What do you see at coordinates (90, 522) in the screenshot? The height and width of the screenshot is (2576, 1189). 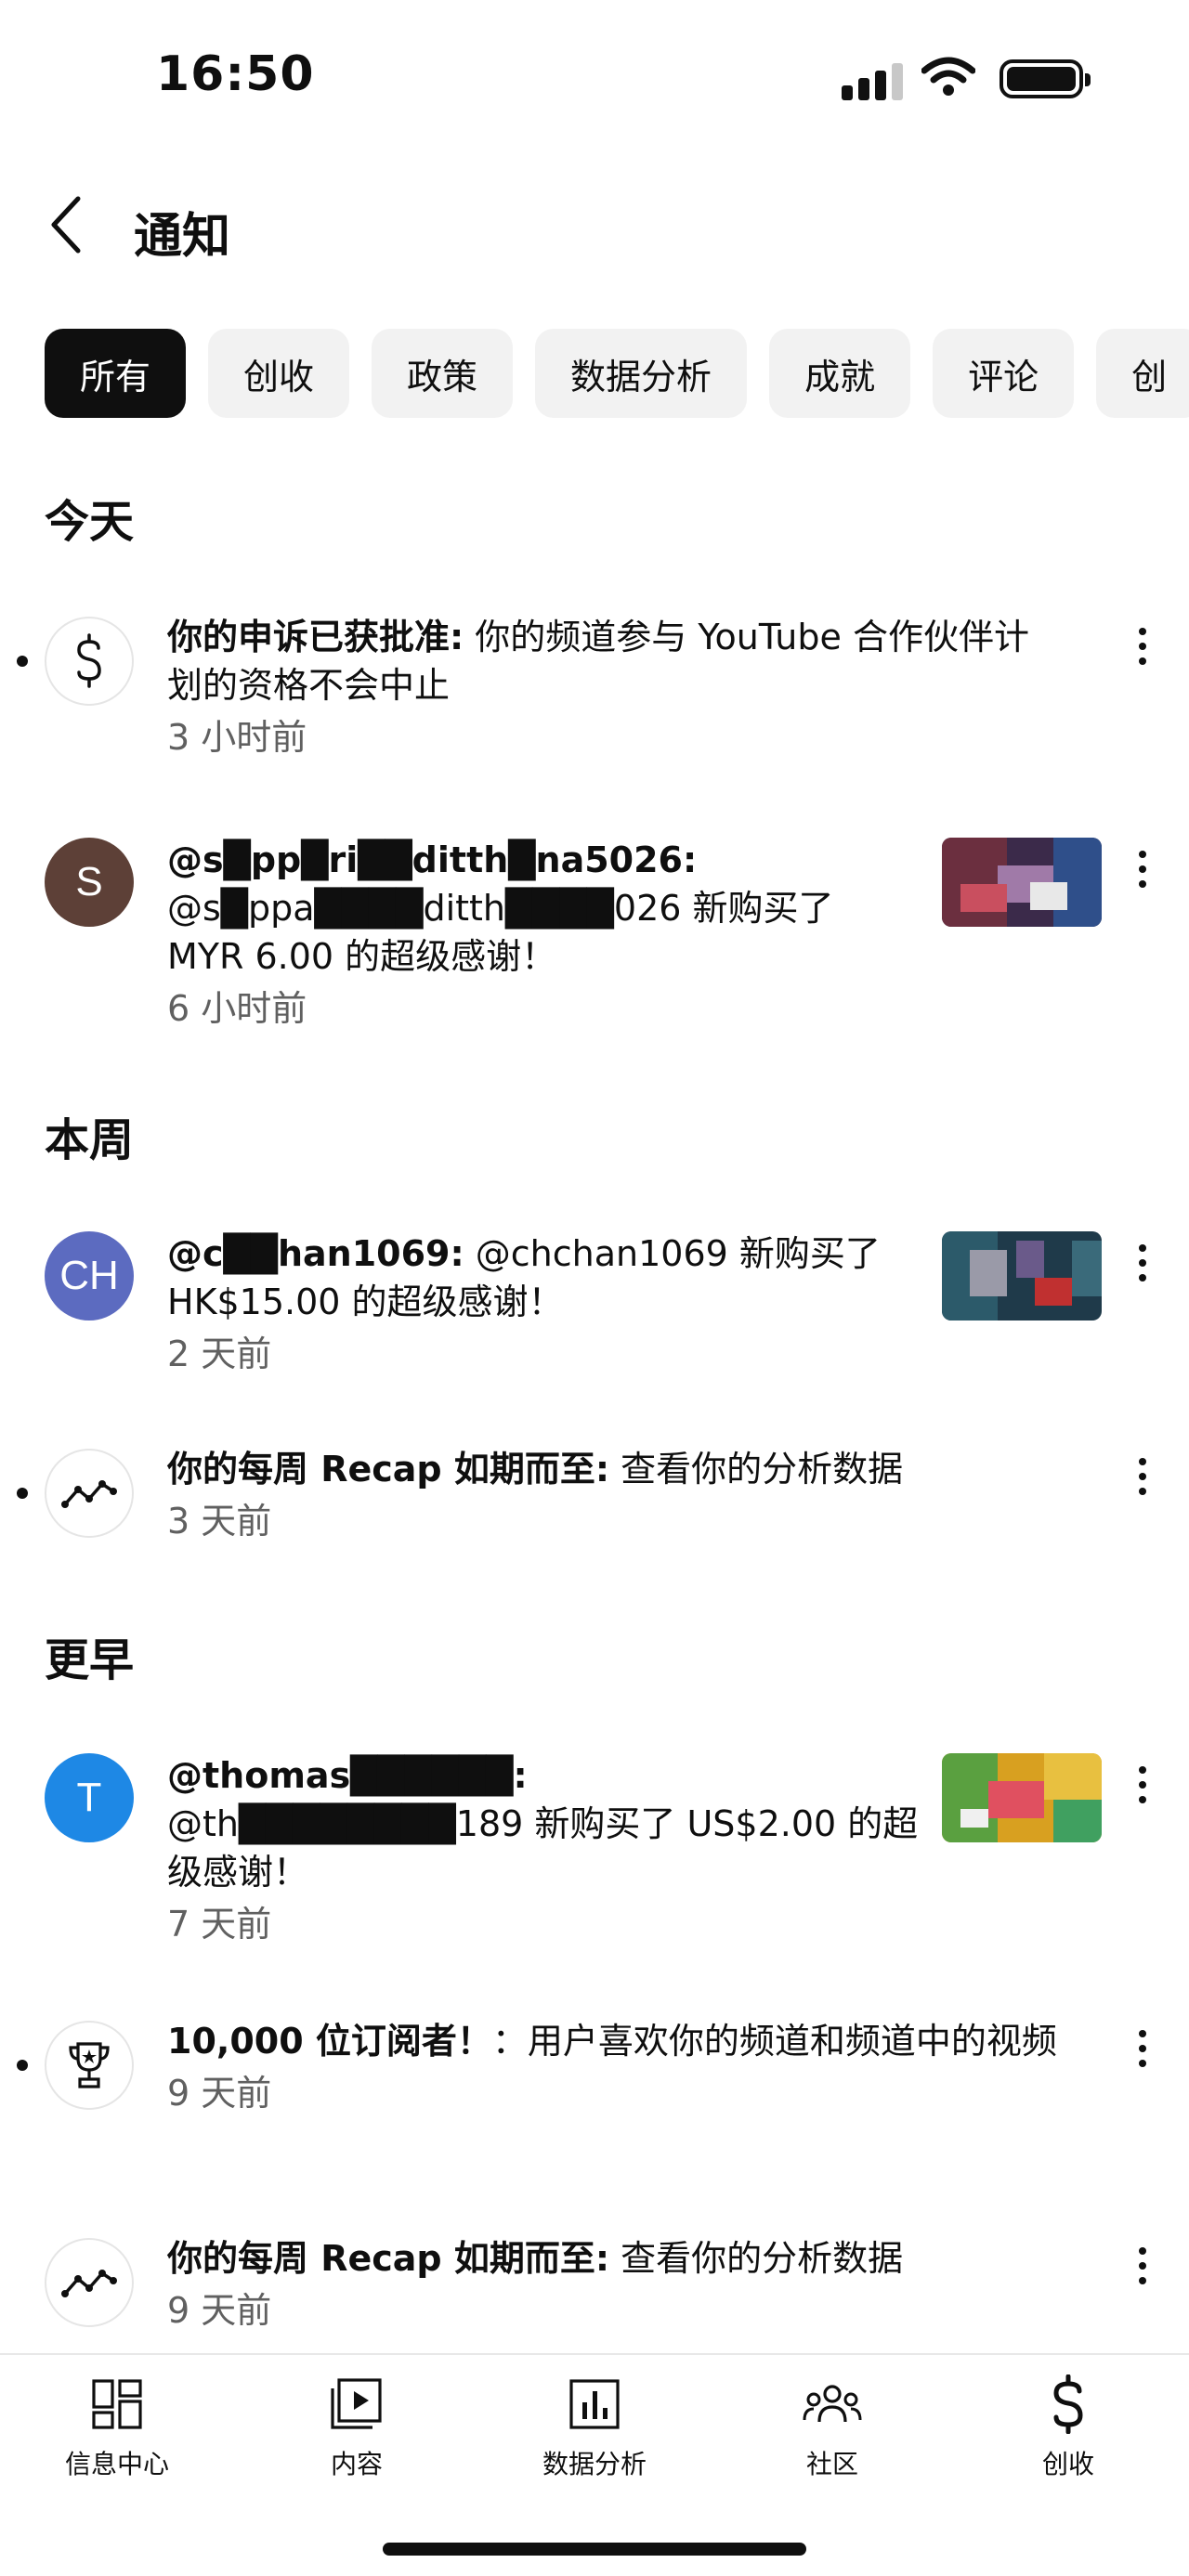 I see `section-title-today: 今天` at bounding box center [90, 522].